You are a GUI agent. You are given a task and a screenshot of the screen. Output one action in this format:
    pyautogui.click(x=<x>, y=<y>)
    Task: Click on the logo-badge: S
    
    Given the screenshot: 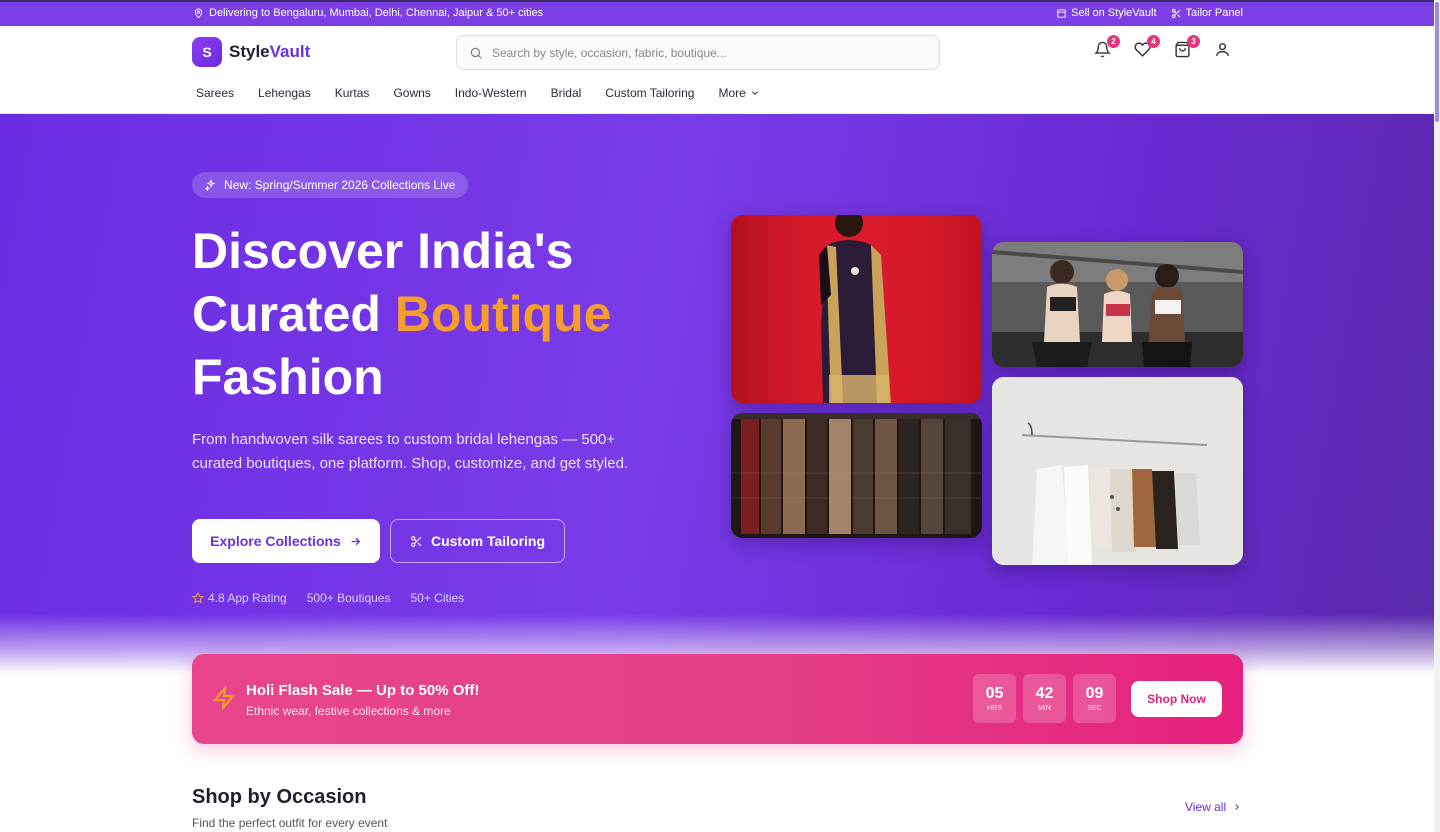 What is the action you would take?
    pyautogui.click(x=207, y=52)
    